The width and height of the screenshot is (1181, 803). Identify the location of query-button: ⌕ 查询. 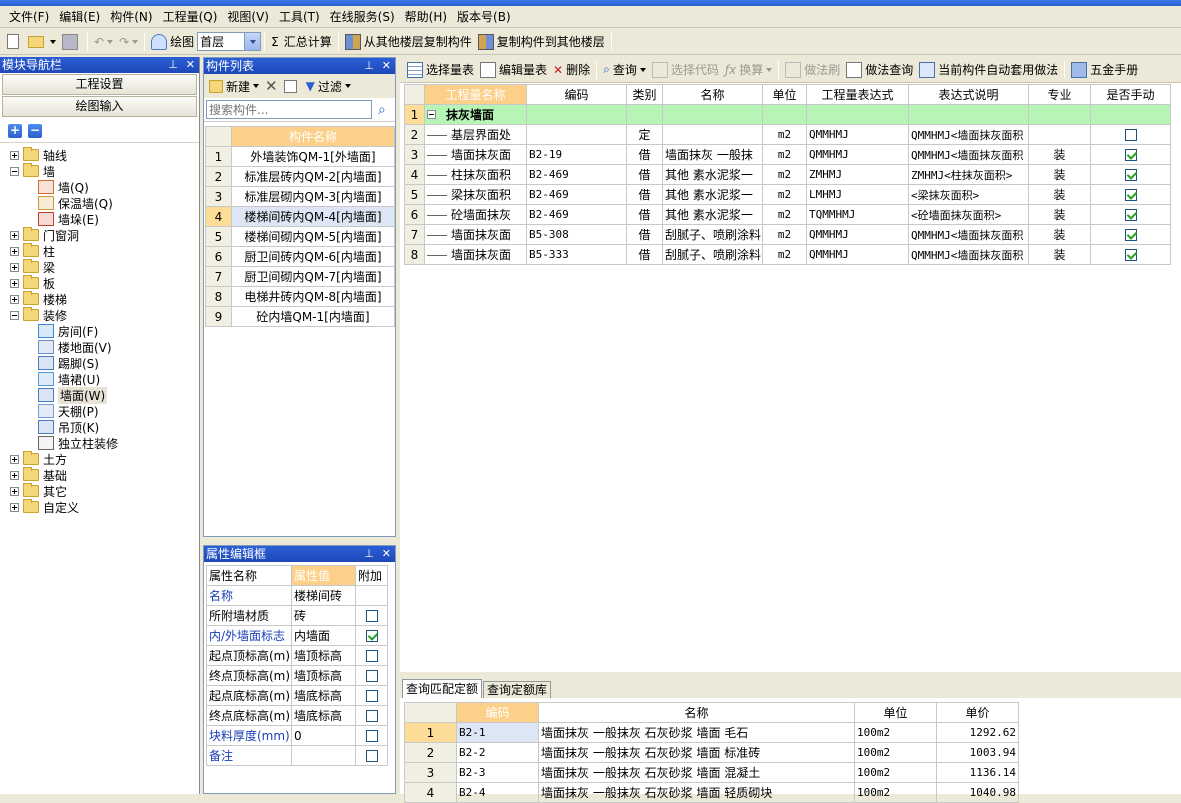
(624, 70).